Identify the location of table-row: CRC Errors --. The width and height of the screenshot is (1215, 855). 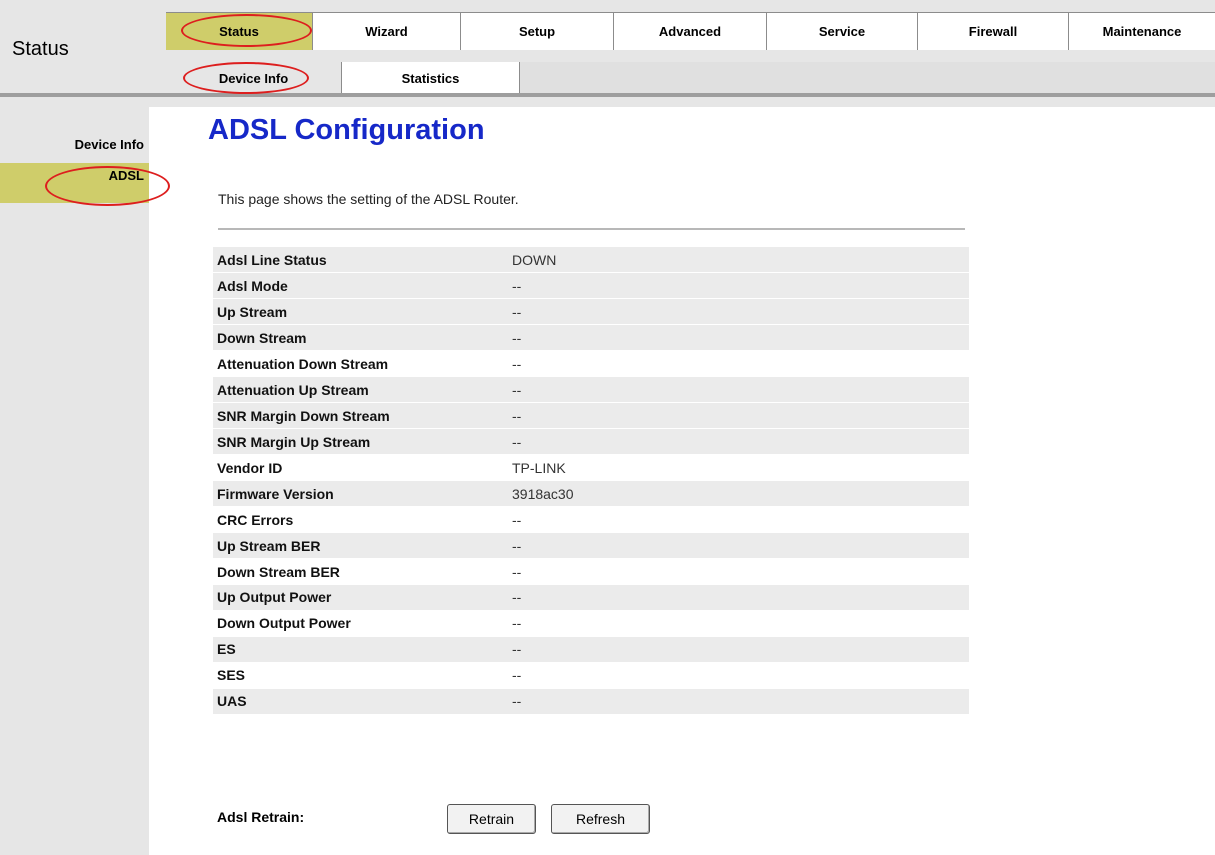
(591, 519).